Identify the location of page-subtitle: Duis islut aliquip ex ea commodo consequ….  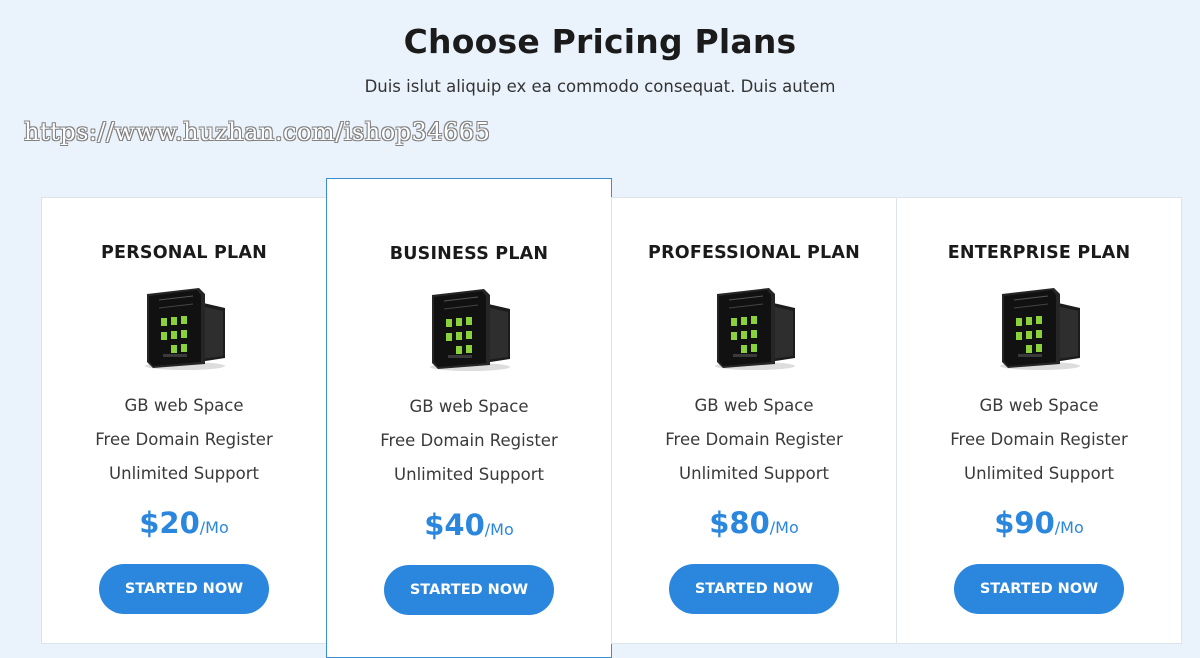
(600, 86).